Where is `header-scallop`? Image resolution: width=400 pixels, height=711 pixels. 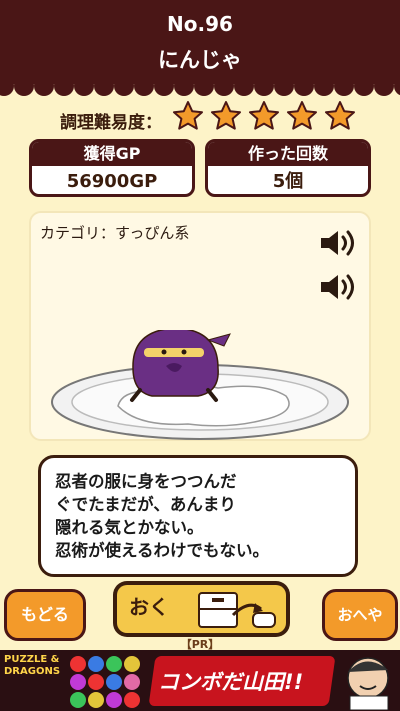
header-scallop is located at coordinates (200, 91).